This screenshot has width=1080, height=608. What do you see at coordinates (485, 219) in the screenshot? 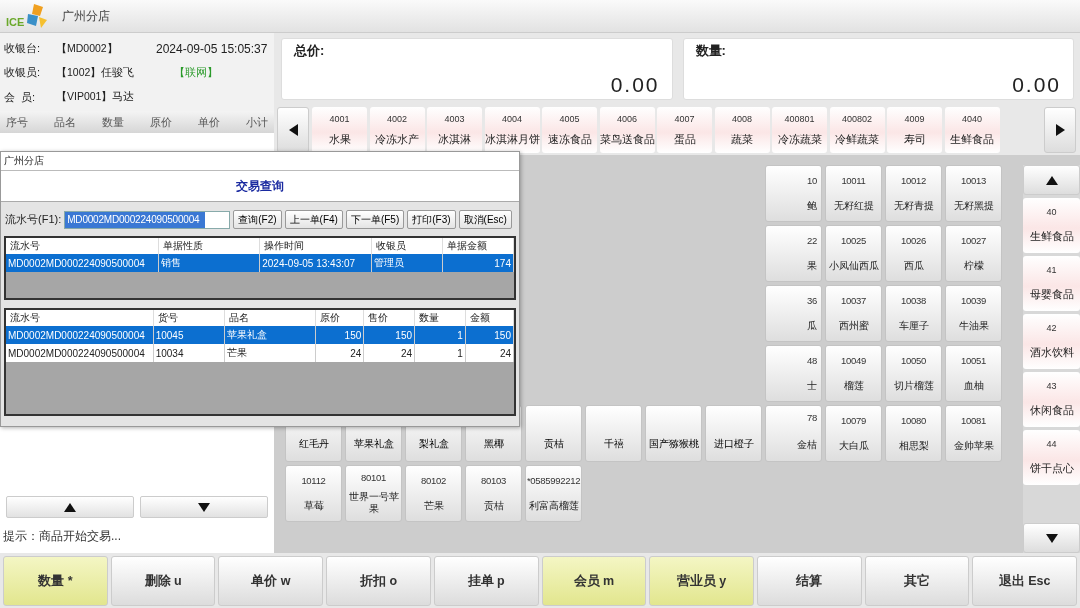
I see `dialog-button: 取消(Esc)` at bounding box center [485, 219].